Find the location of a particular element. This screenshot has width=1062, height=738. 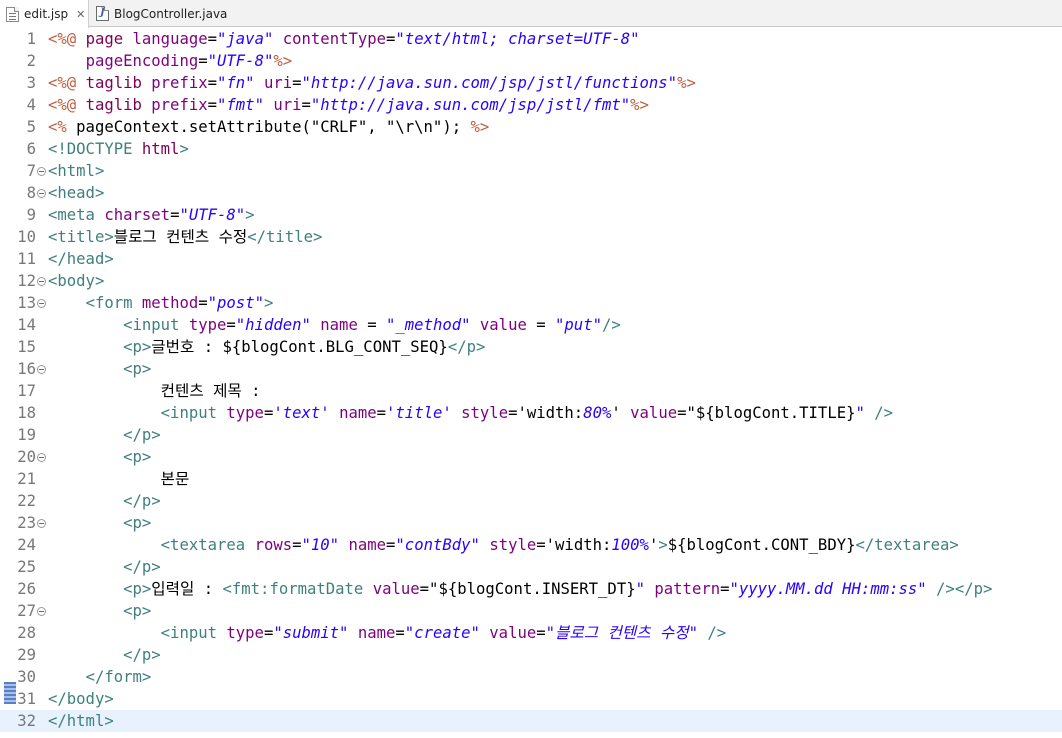

code-token: "10" is located at coordinates (320, 545).